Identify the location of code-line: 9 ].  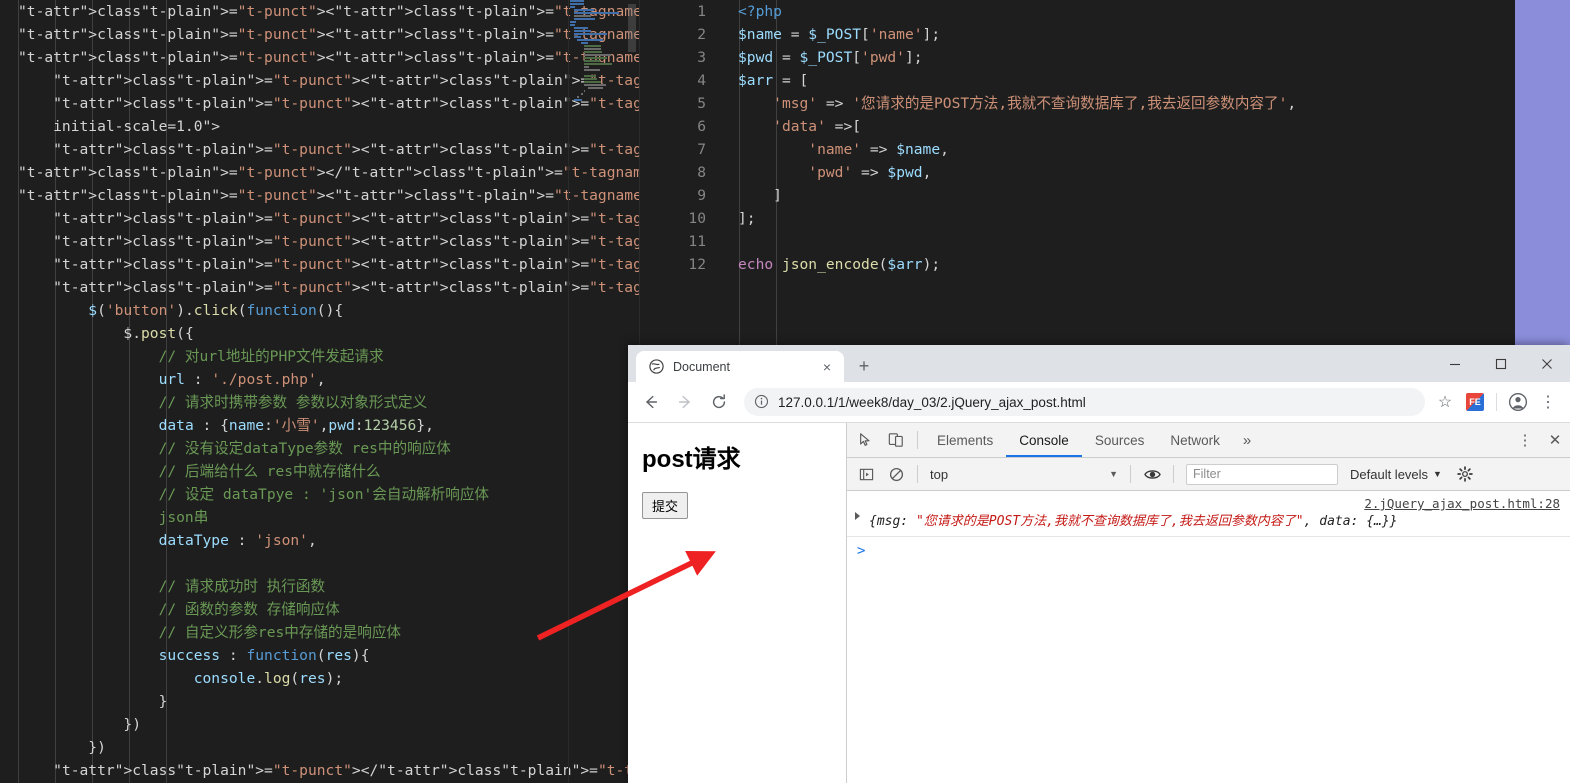
(1077, 195).